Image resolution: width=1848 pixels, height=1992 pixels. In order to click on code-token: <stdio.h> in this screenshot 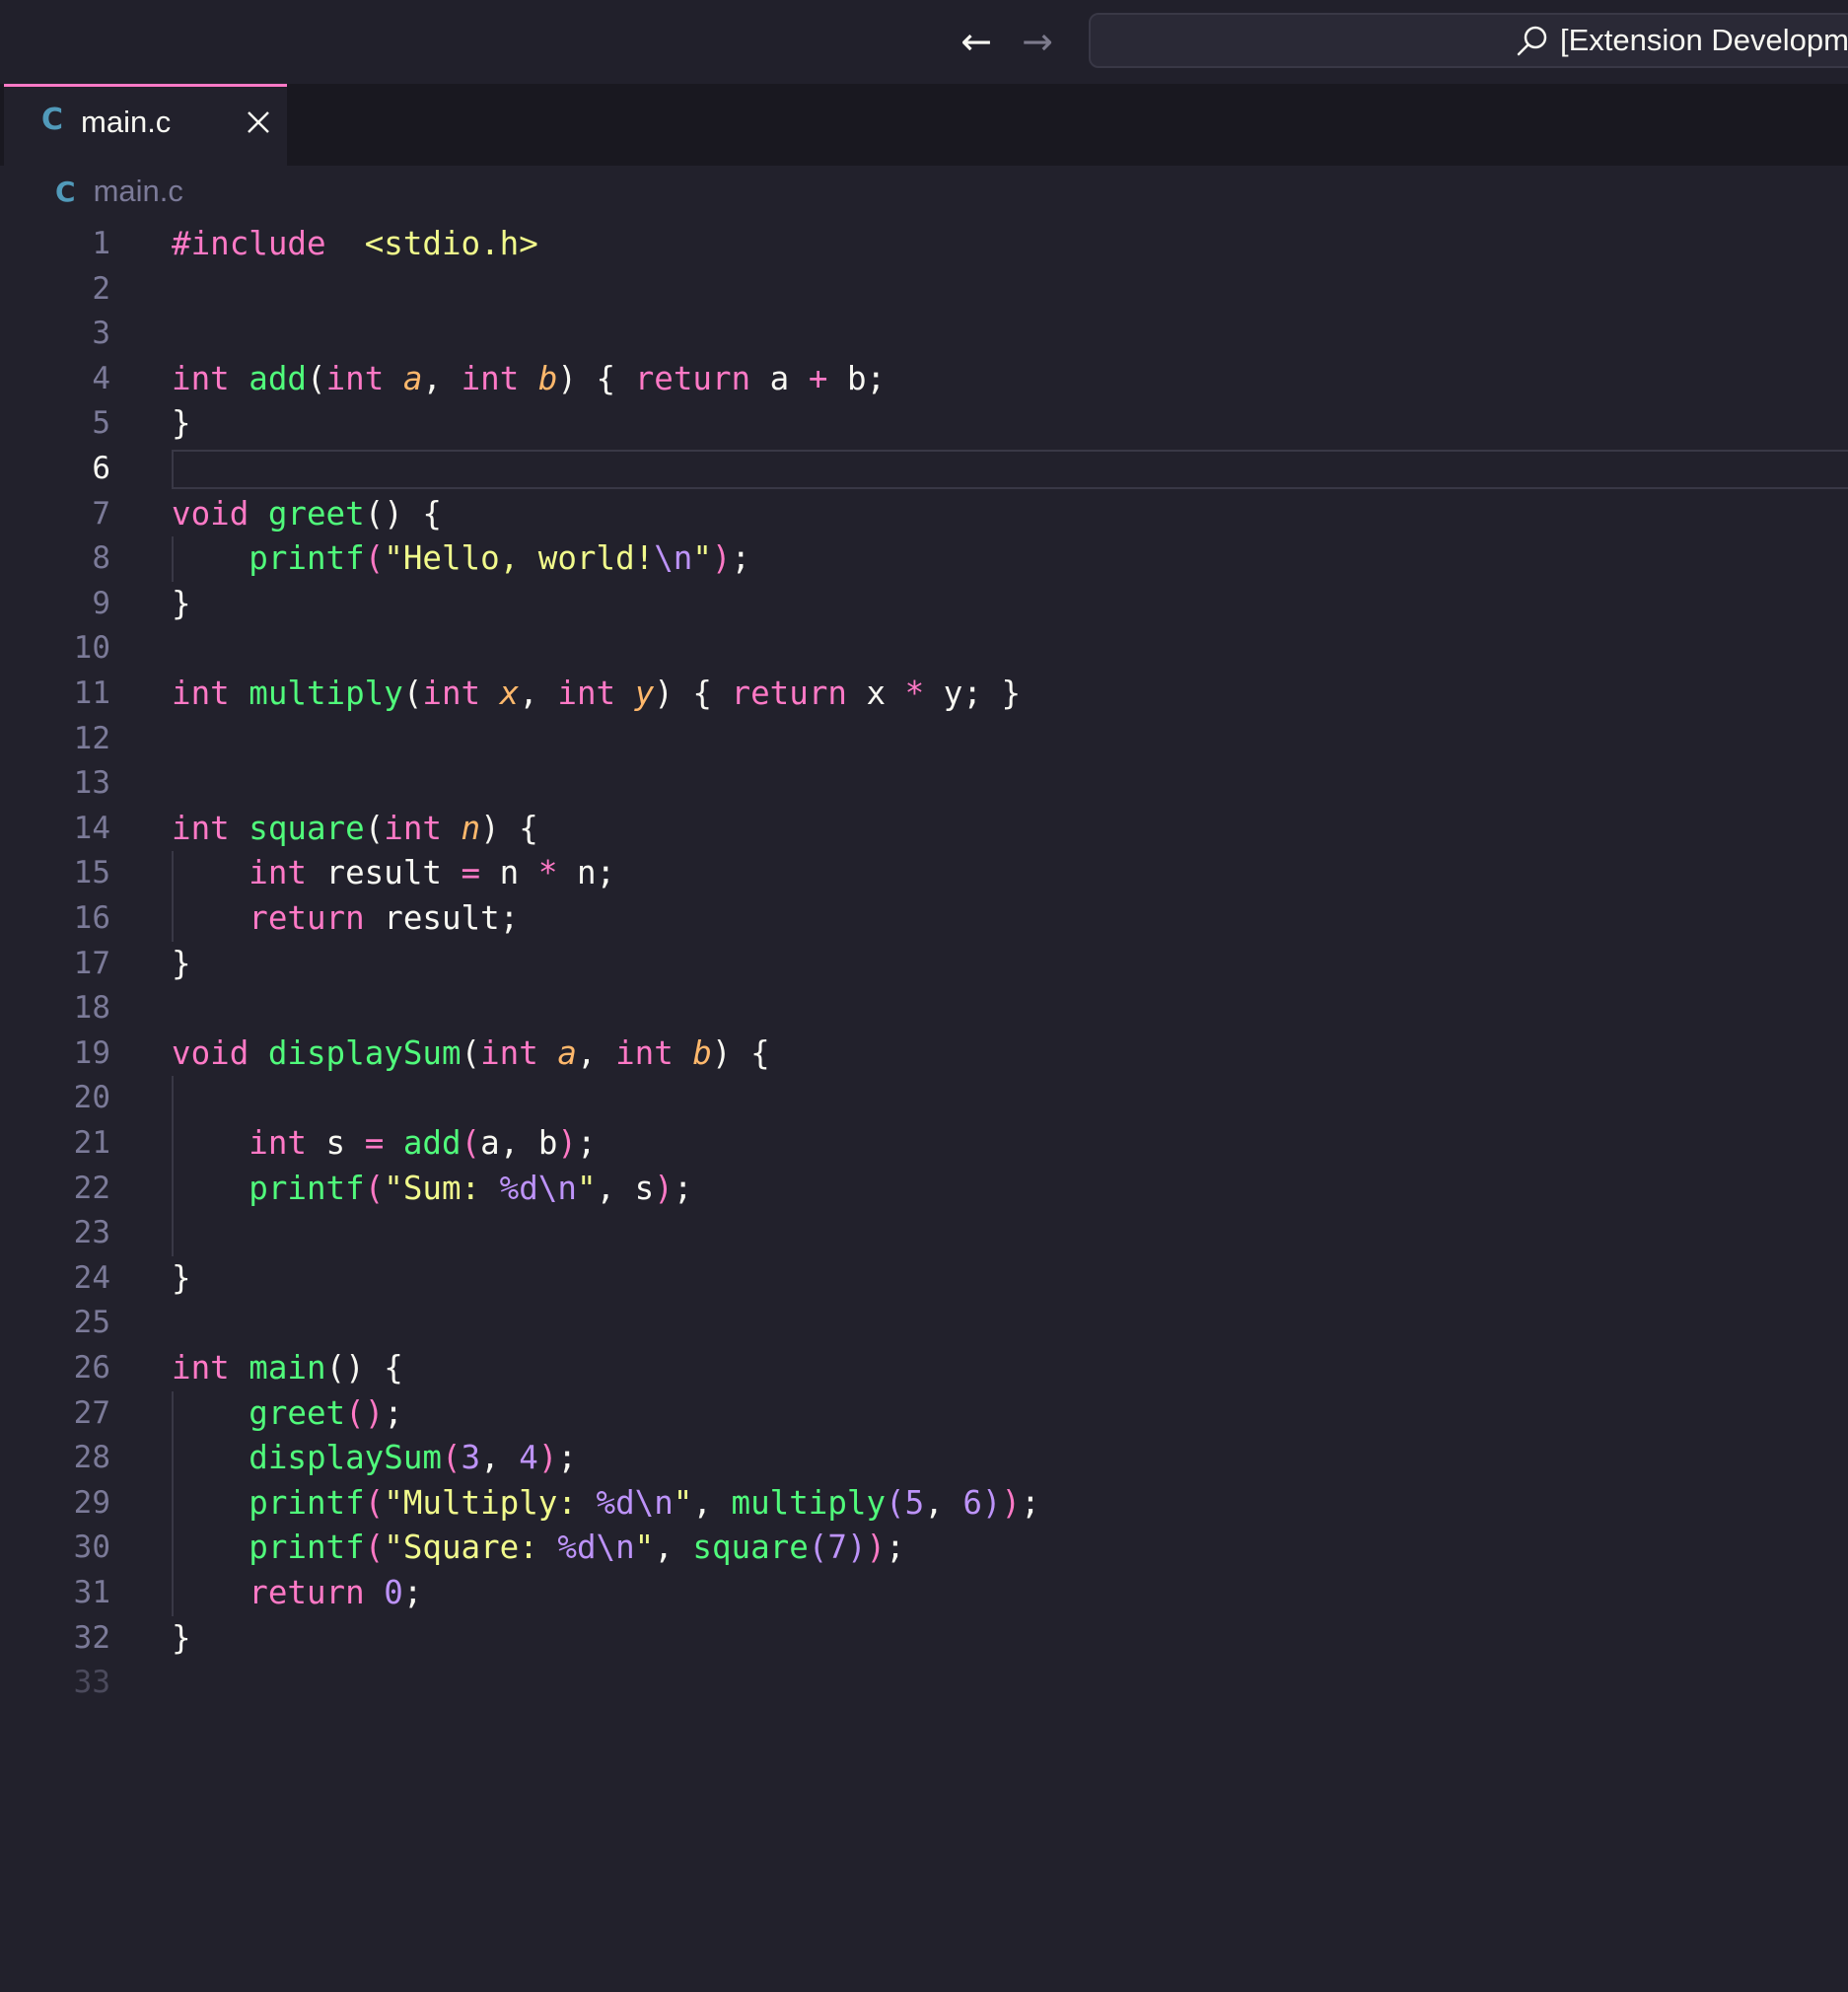, I will do `click(451, 243)`.